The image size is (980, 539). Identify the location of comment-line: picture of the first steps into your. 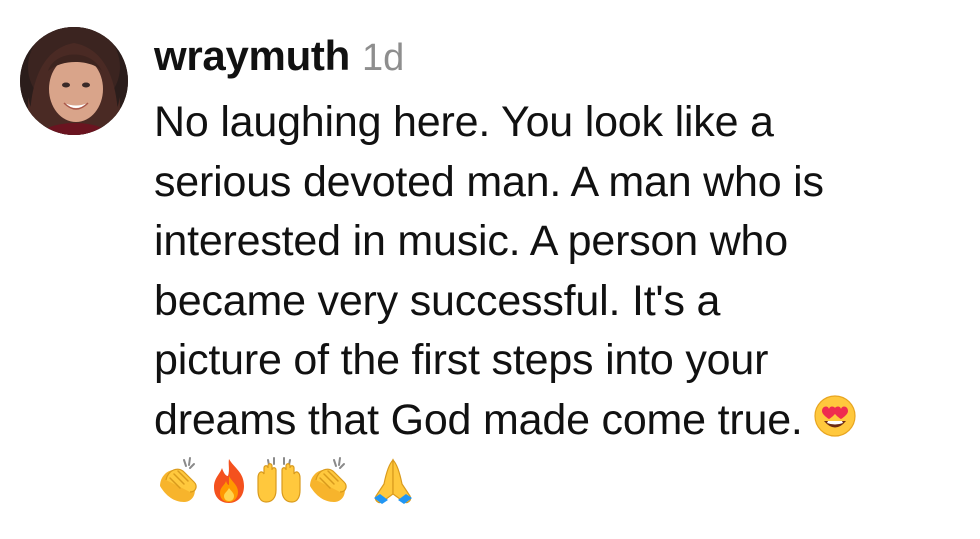
(461, 360).